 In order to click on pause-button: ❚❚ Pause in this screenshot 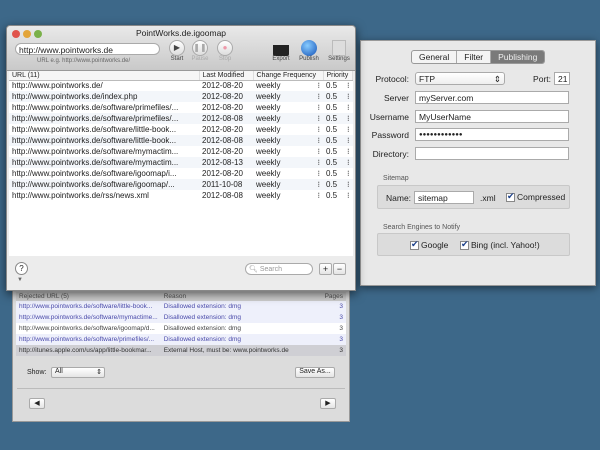, I will do `click(200, 51)`.